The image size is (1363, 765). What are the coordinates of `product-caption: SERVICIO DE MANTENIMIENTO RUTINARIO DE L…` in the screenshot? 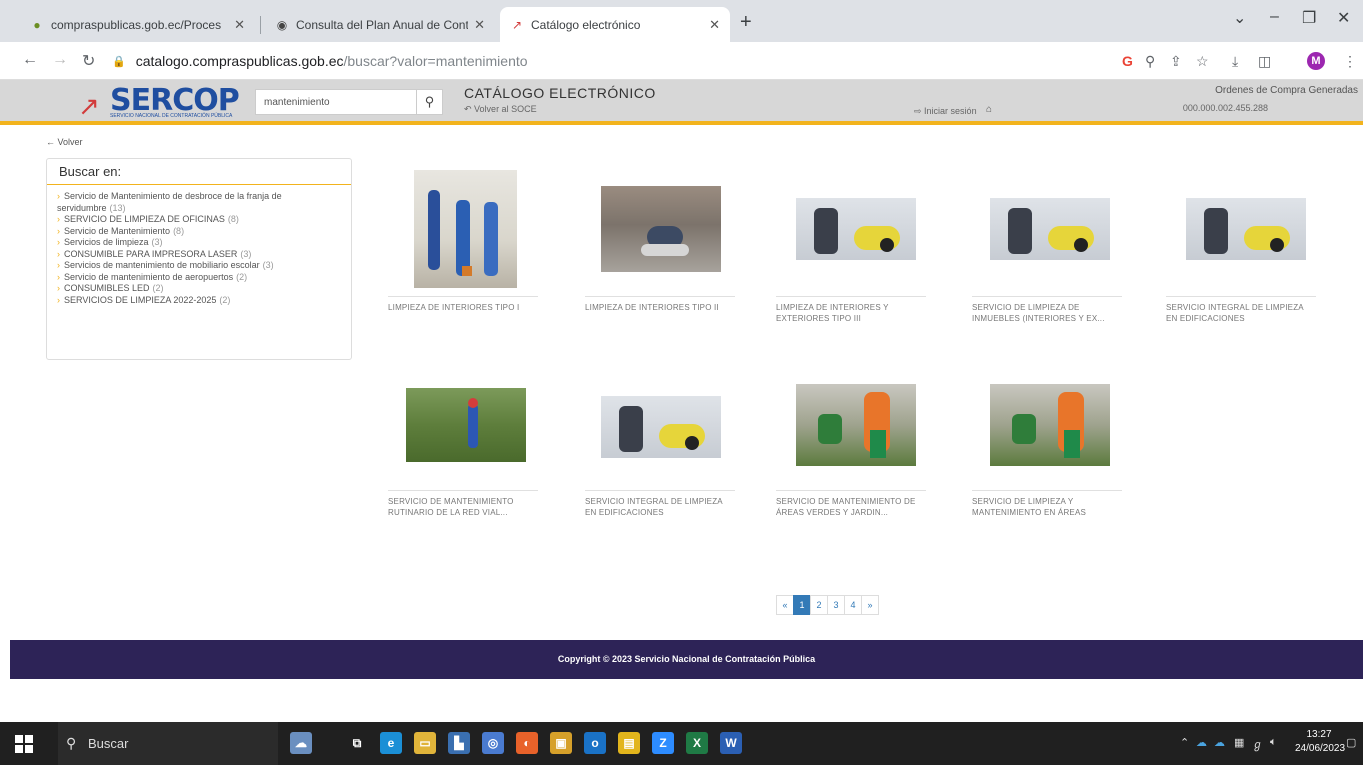 It's located at (463, 504).